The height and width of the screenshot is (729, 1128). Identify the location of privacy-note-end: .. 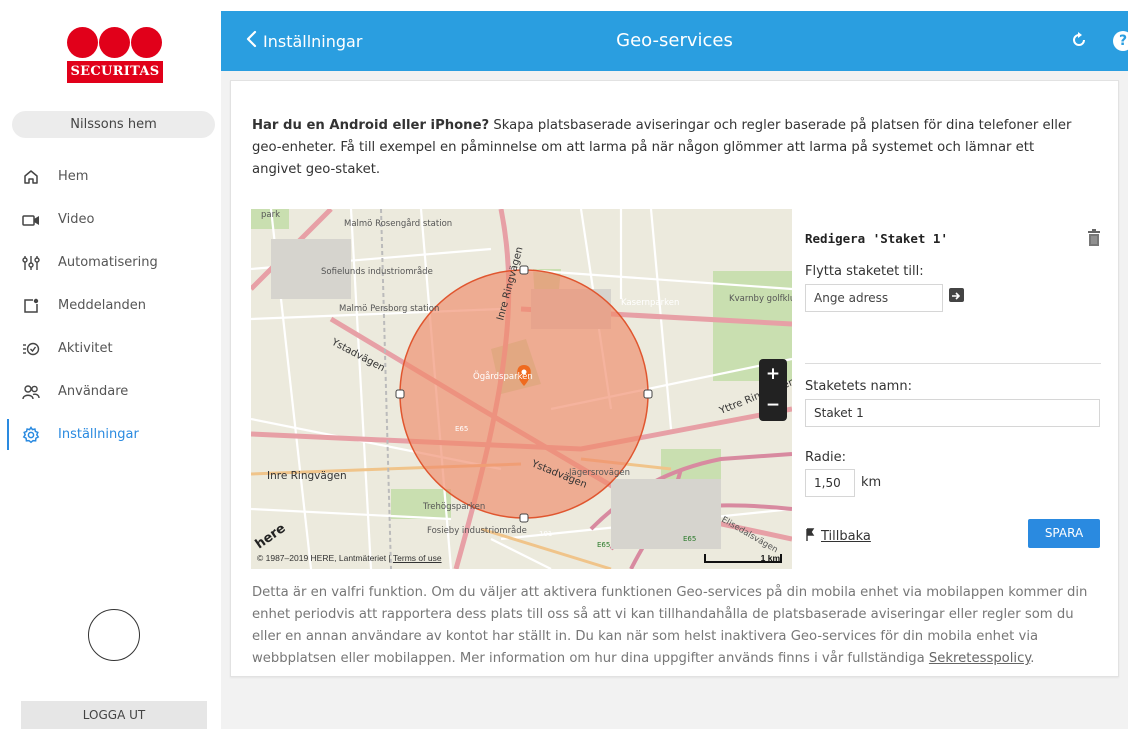
(1032, 658).